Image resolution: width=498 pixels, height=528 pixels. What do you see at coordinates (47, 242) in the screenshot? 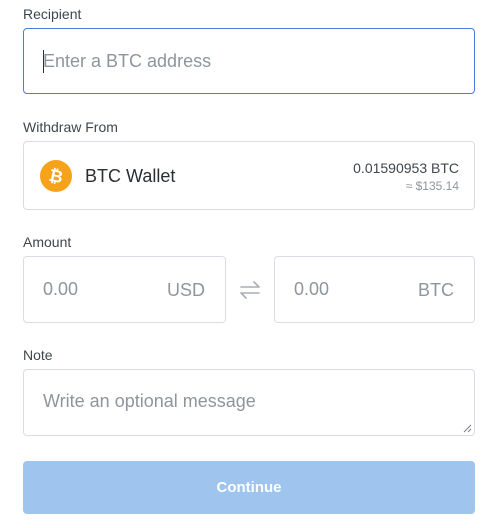
I see `amount-label: Amount` at bounding box center [47, 242].